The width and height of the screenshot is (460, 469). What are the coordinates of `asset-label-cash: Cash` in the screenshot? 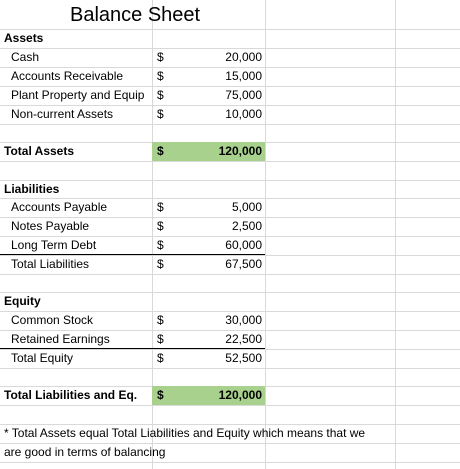 It's located at (25, 57).